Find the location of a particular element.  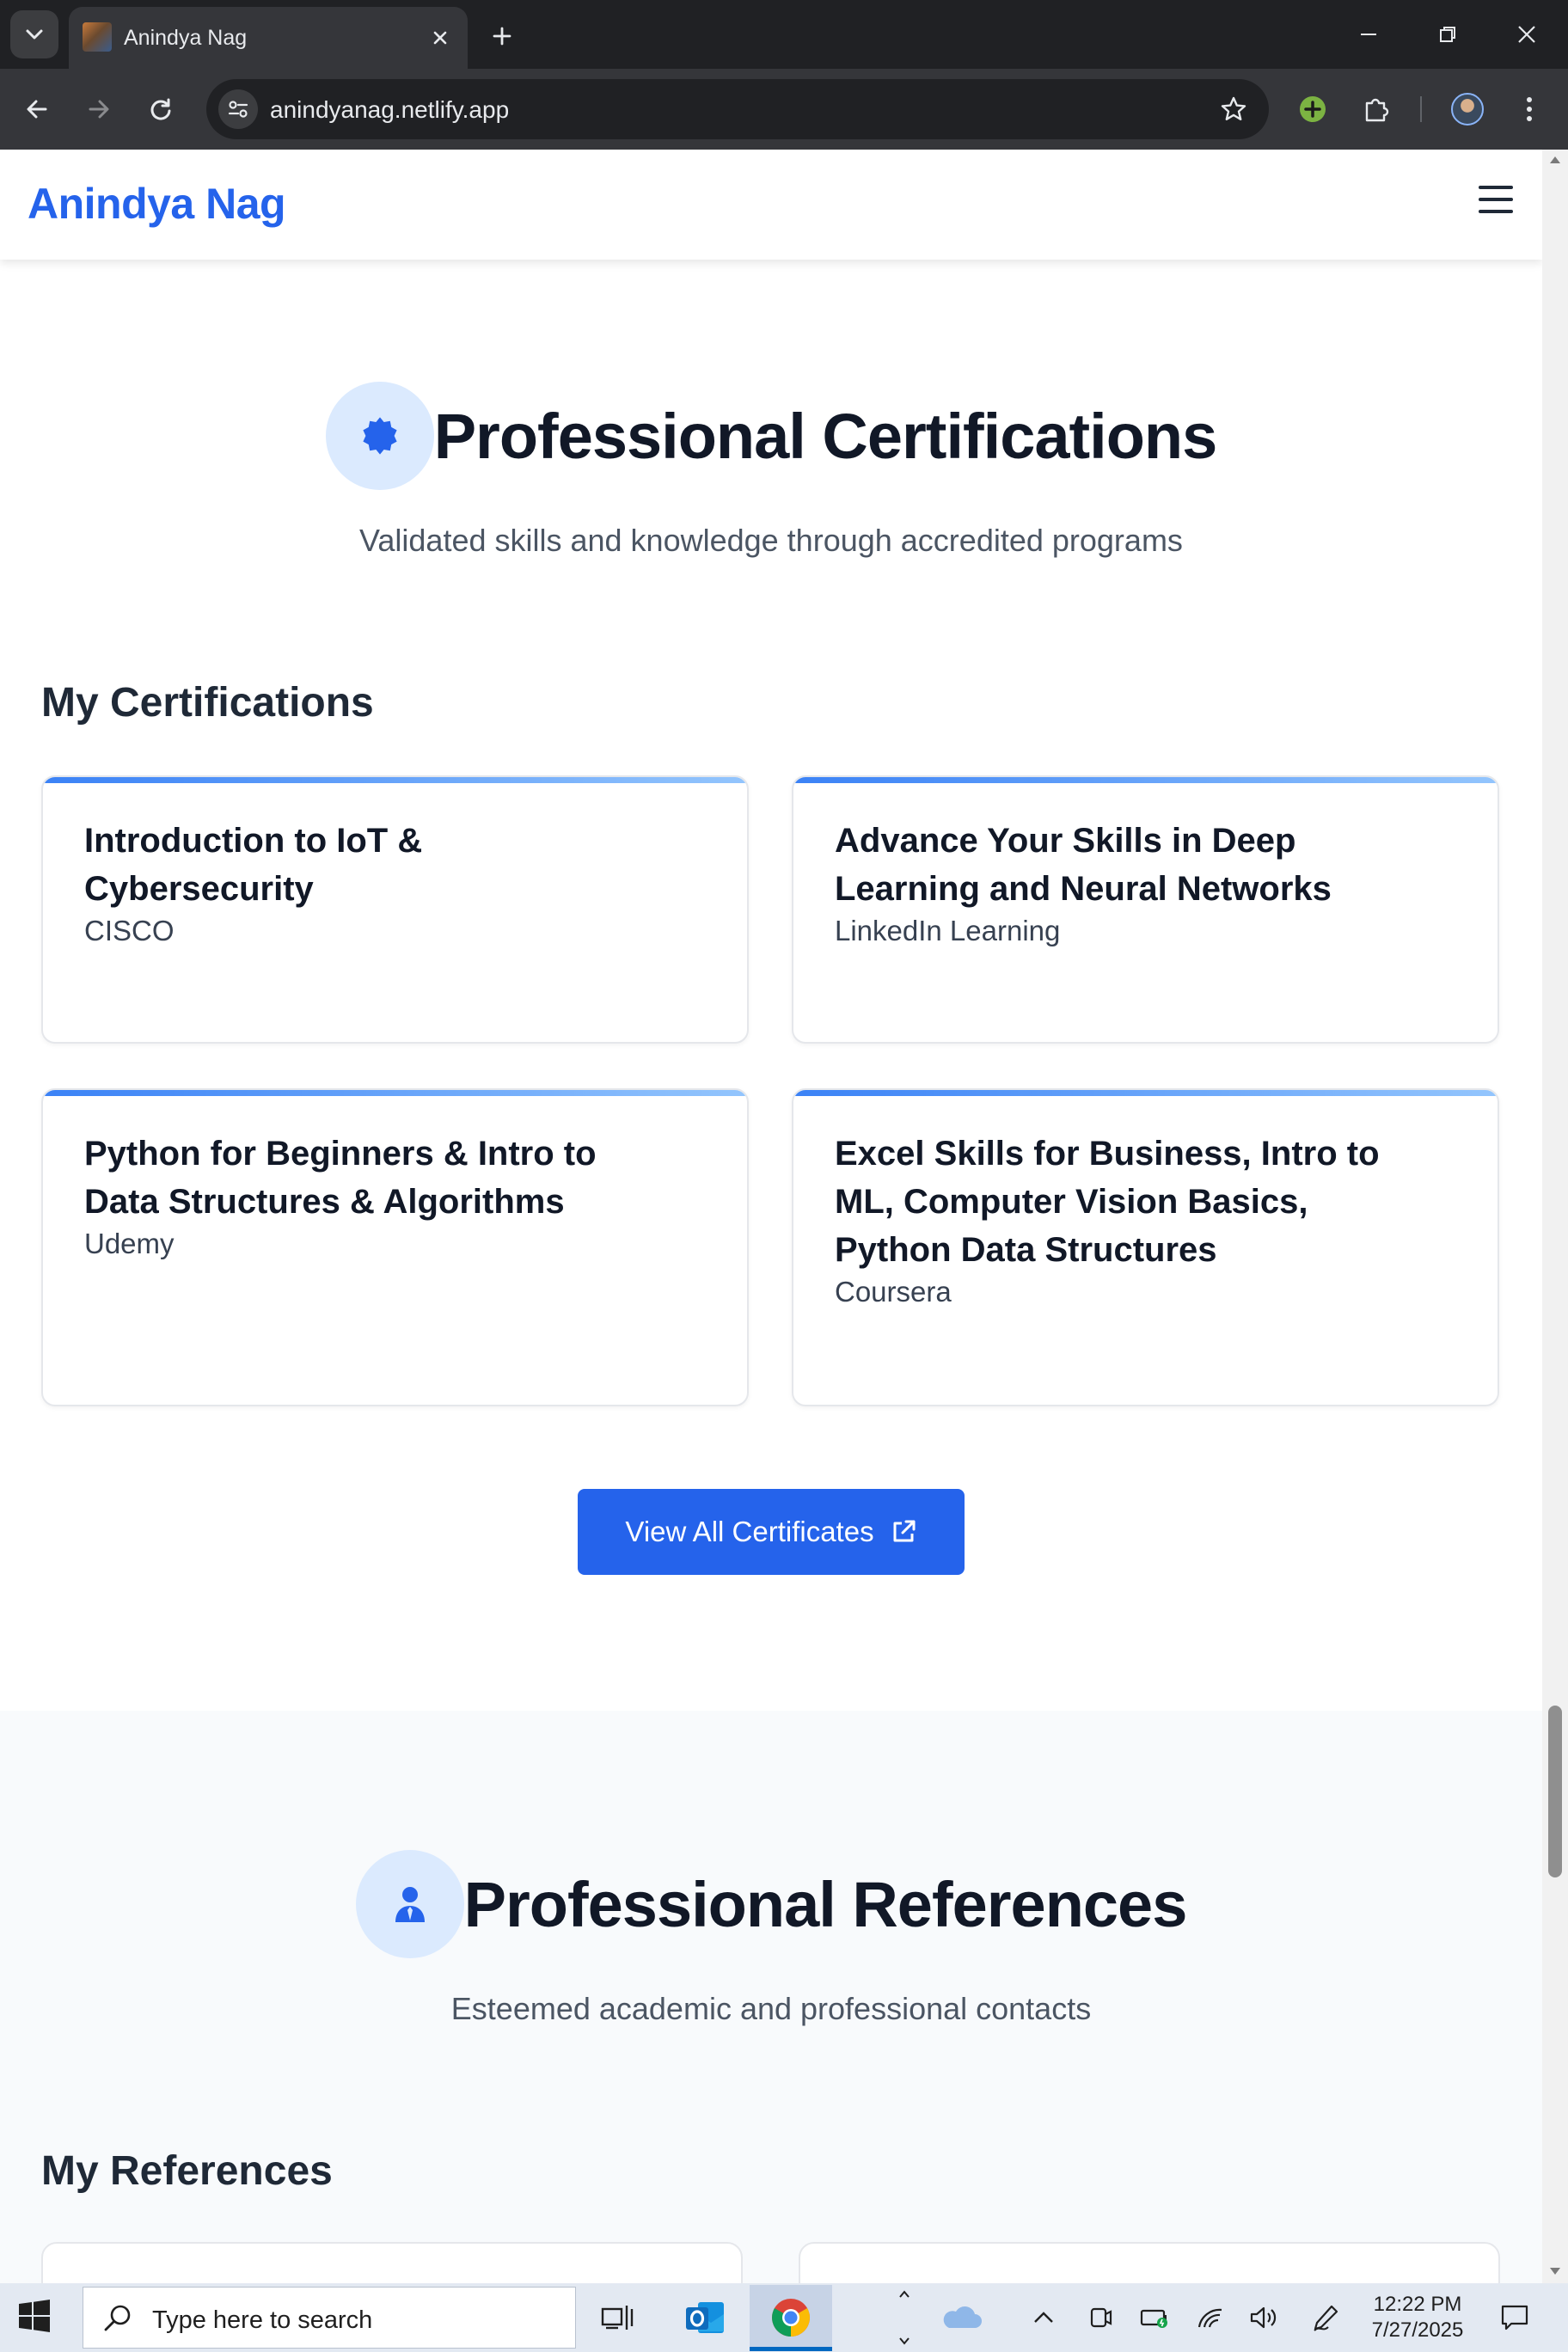

network-button is located at coordinates (1210, 2317).